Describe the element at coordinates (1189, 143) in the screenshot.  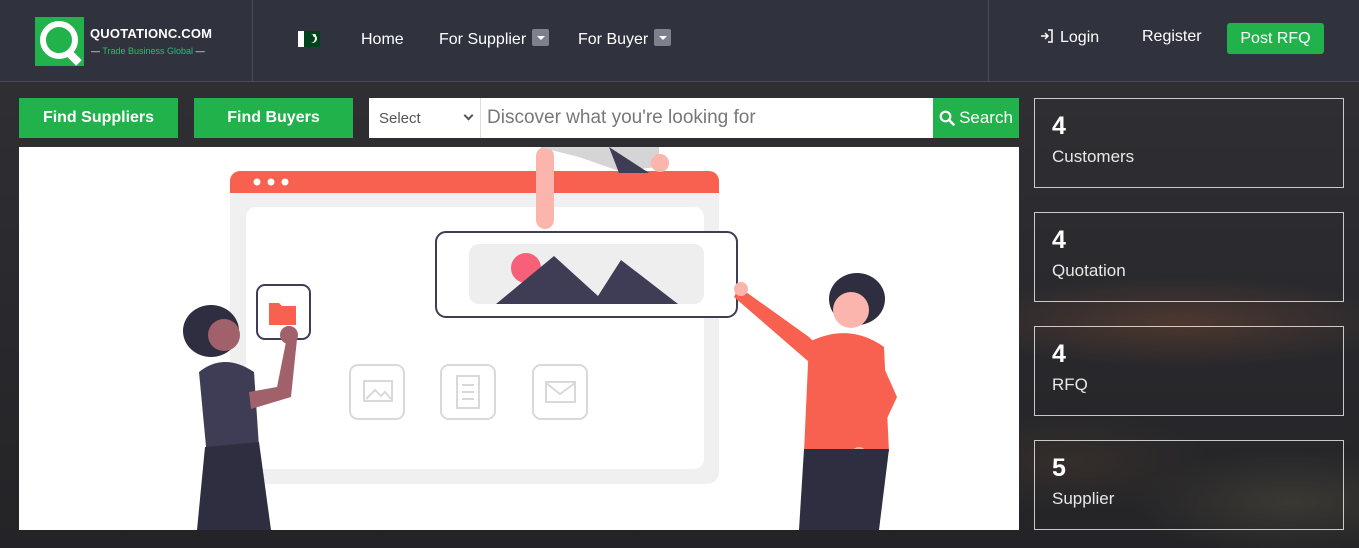
I see `stat-card-customers: 4 Customers` at that location.